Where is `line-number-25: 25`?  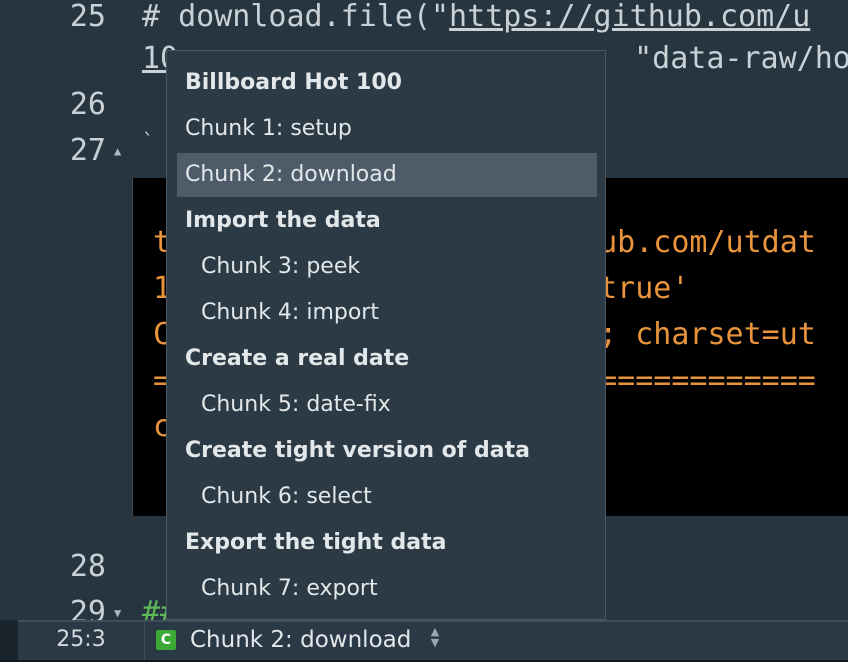
line-number-25: 25 is located at coordinates (87, 17).